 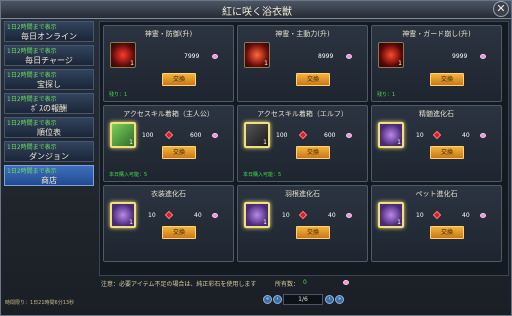 I want to click on shop-card: アクセスキル着箱（主人公） 1 100 600 交換 本日購入可能：5, so click(x=168, y=143).